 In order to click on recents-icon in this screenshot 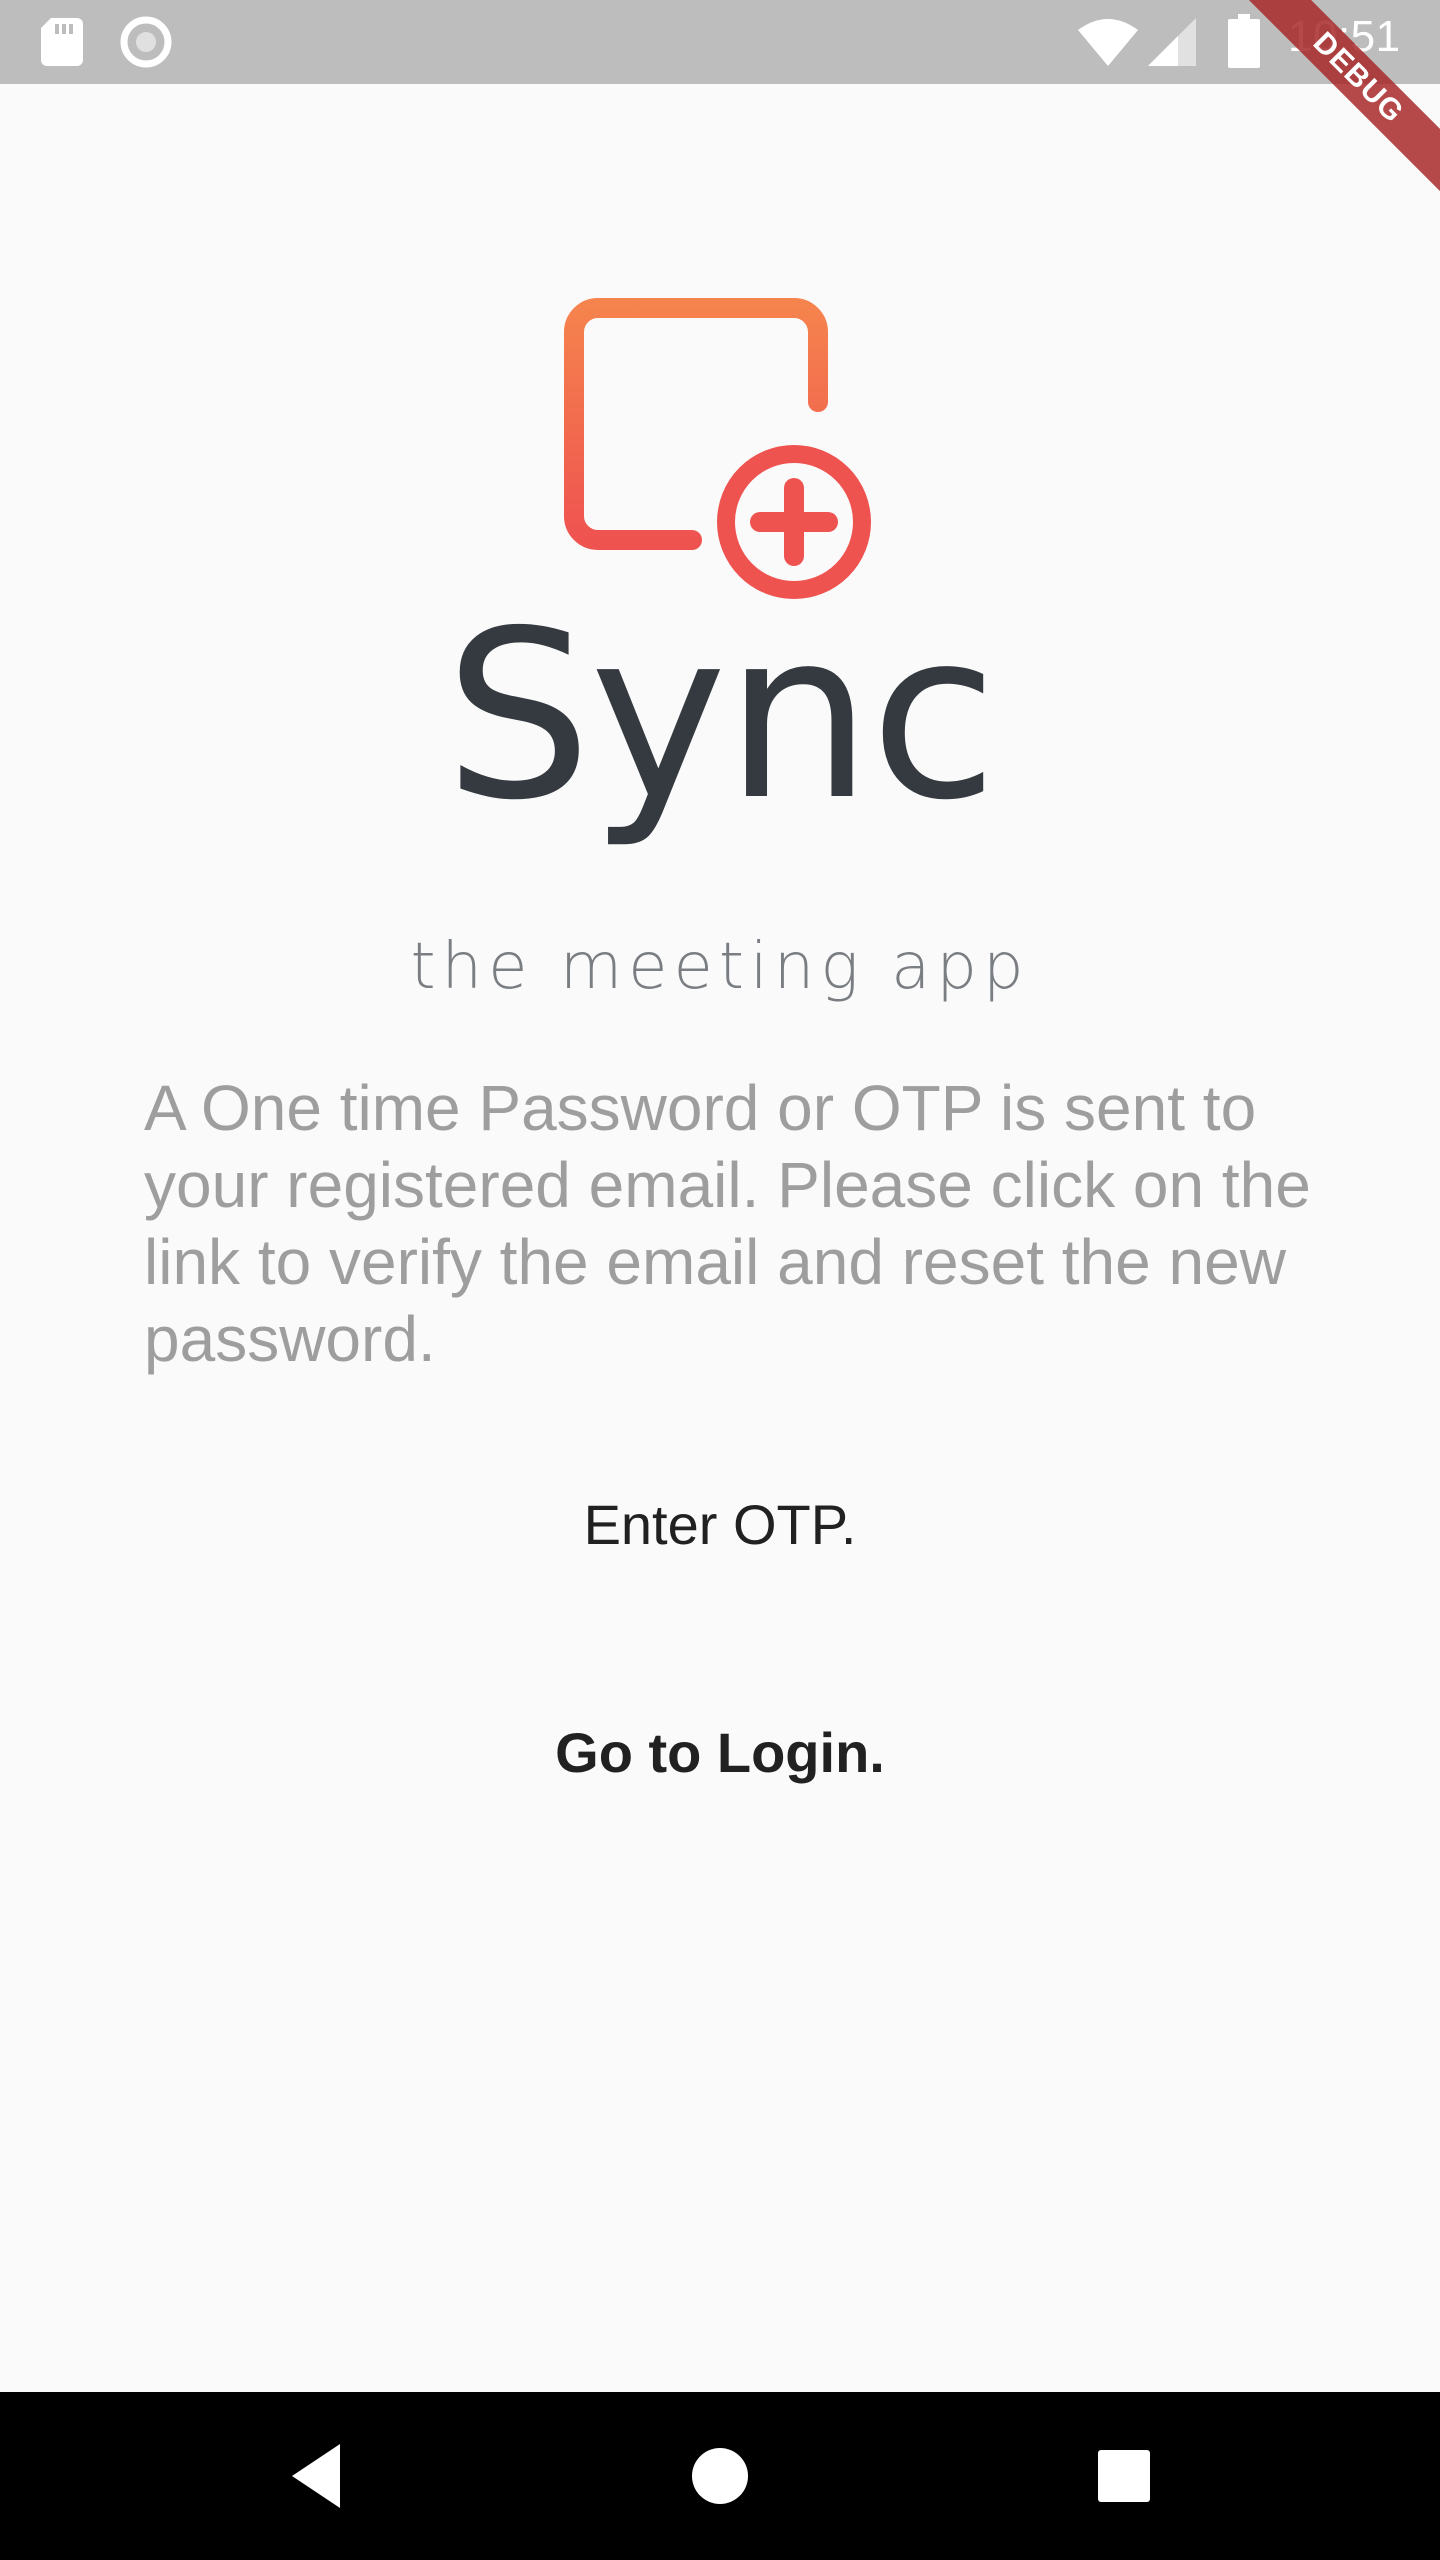, I will do `click(1124, 2476)`.